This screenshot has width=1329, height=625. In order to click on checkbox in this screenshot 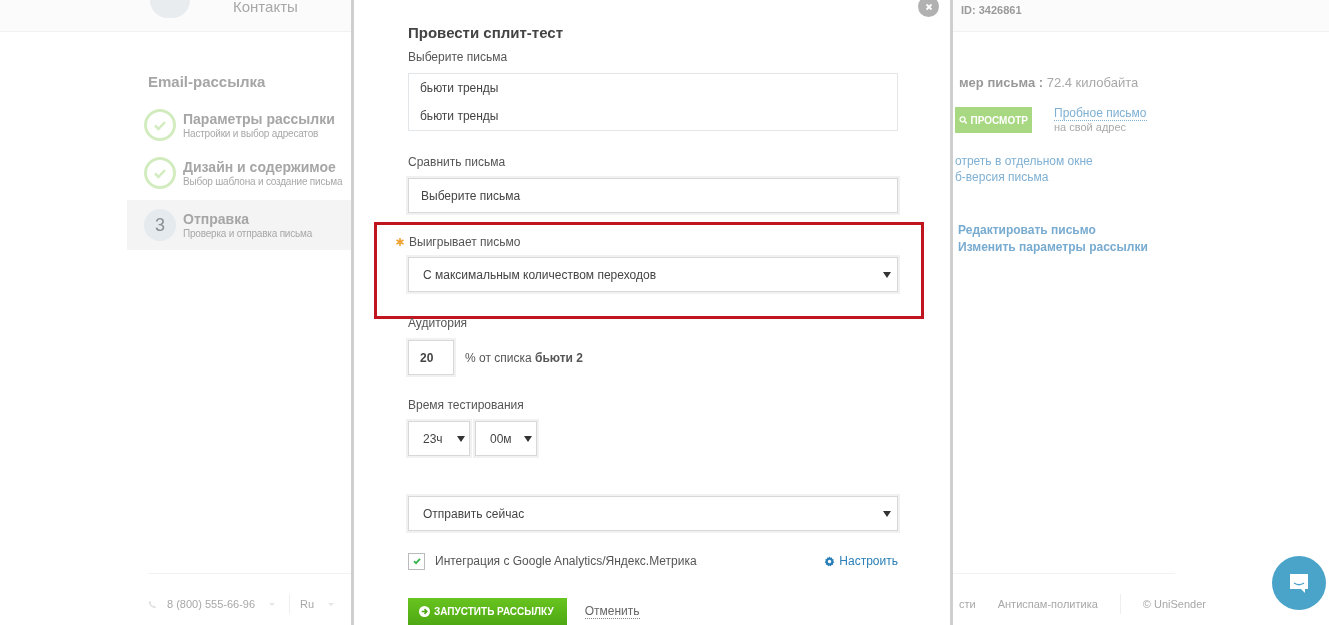, I will do `click(416, 561)`.